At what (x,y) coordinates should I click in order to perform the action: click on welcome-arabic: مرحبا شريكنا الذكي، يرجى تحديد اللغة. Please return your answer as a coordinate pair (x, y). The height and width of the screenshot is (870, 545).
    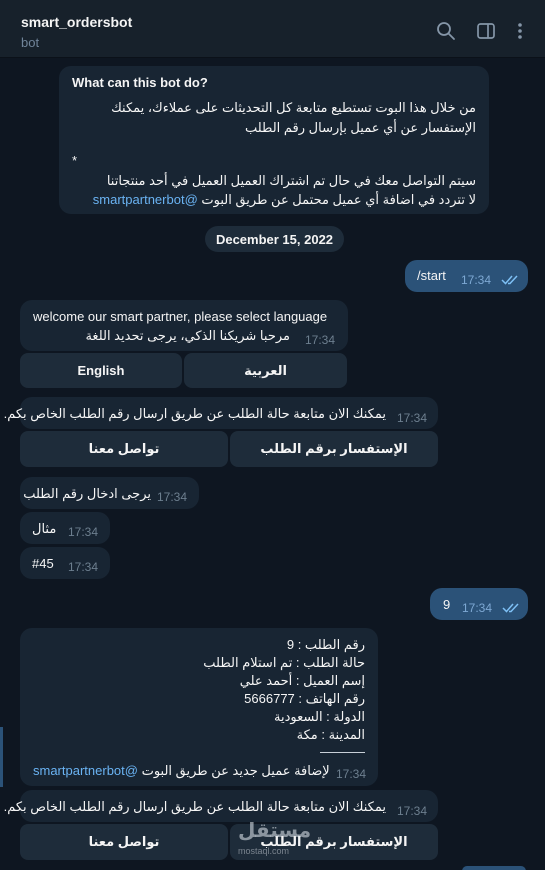
    Looking at the image, I should click on (187, 335).